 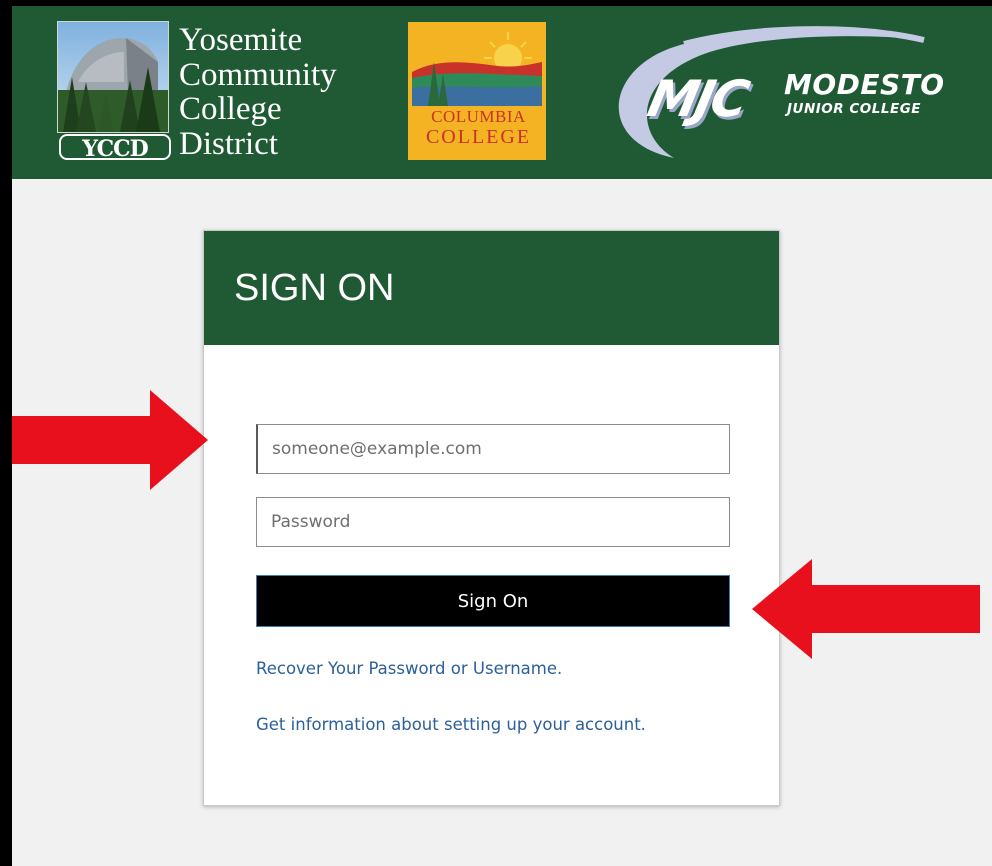 What do you see at coordinates (409, 668) in the screenshot?
I see `recover-password-link: Recover Your Password or Username.` at bounding box center [409, 668].